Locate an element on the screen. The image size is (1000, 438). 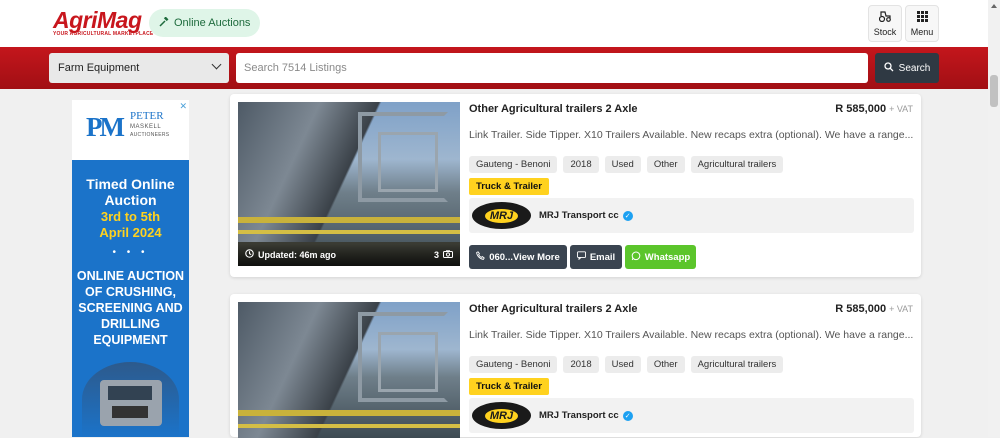
photo-count-value: 3 is located at coordinates (436, 255).